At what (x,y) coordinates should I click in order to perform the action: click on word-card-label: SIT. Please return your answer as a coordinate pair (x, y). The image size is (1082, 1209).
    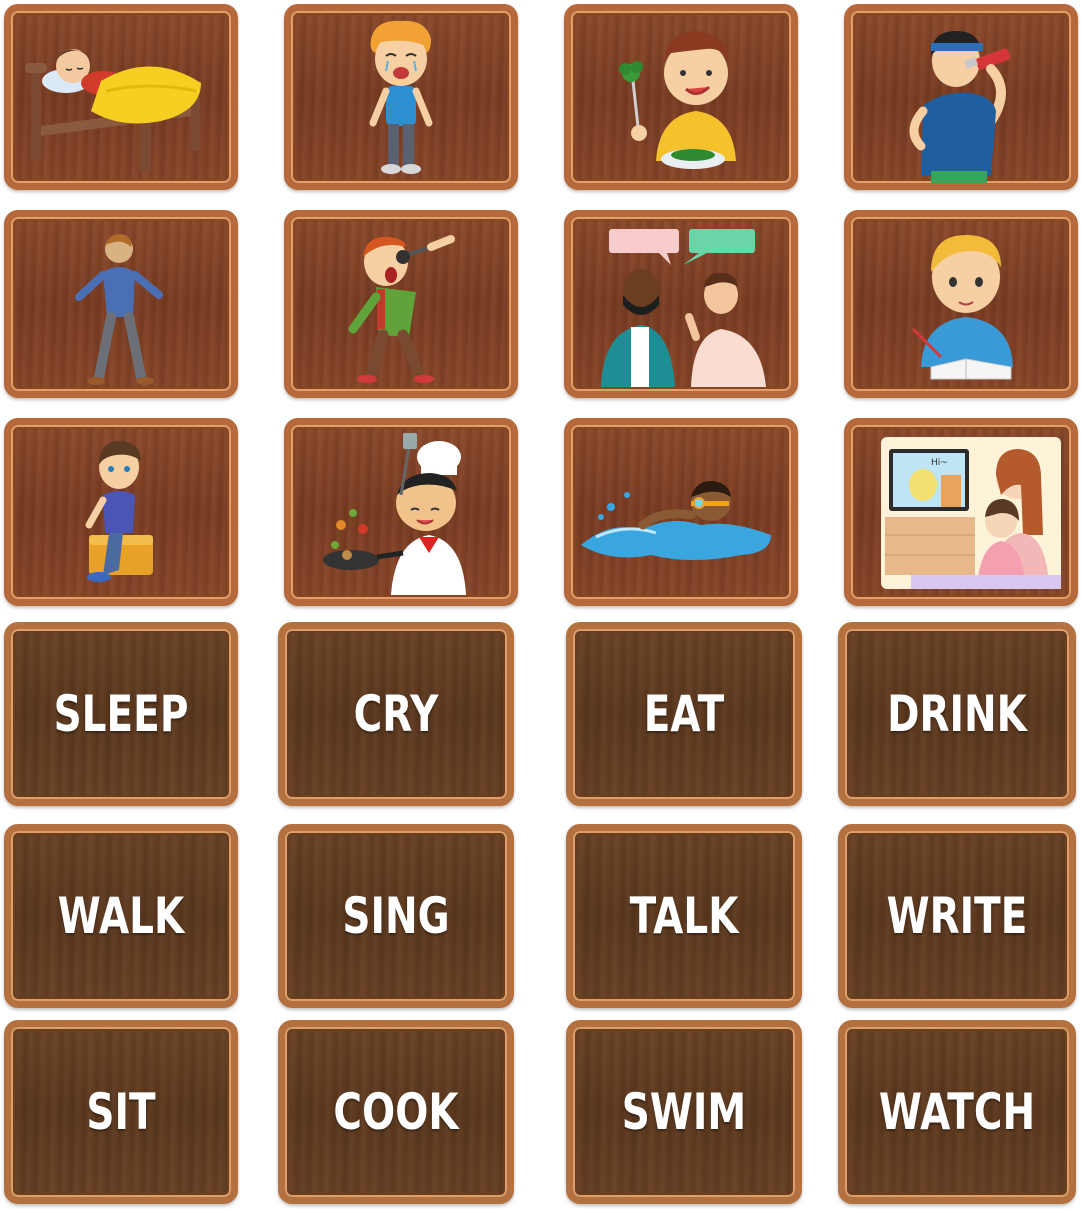
    Looking at the image, I should click on (121, 1112).